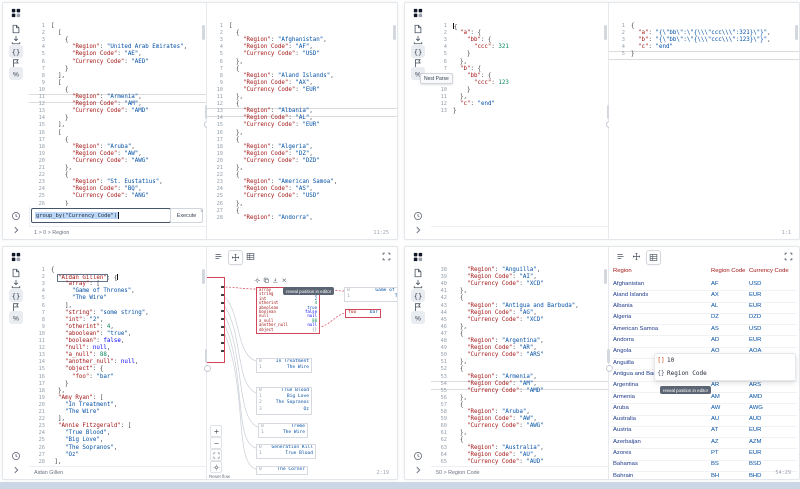  I want to click on code-line: 21 "The Wire", so click(117, 412).